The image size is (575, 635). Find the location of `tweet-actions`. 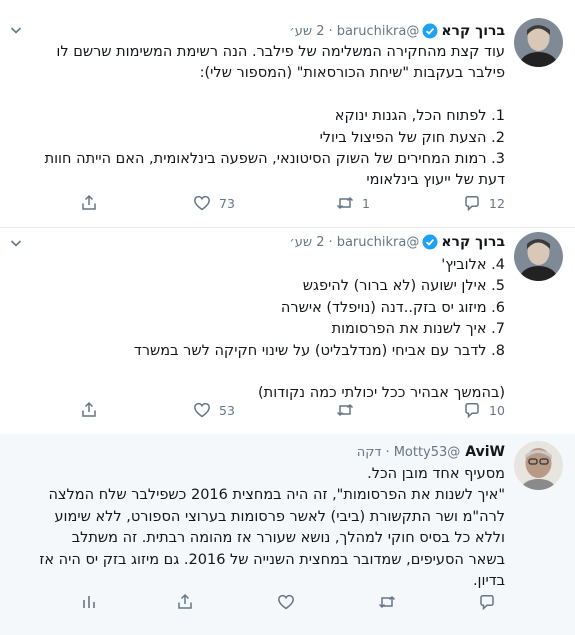

tweet-actions is located at coordinates (292, 602).